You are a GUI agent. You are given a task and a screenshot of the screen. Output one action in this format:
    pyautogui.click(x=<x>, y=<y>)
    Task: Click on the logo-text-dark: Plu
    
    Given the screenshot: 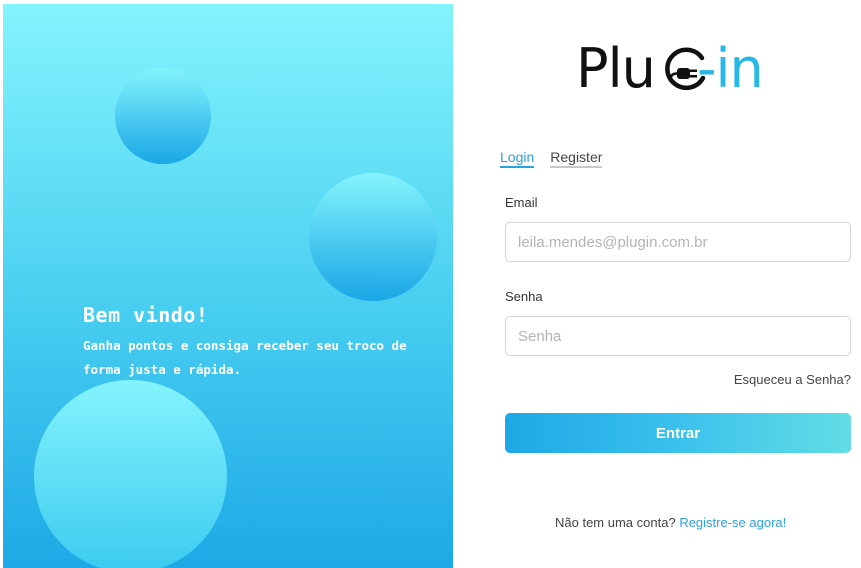 What is the action you would take?
    pyautogui.click(x=616, y=68)
    